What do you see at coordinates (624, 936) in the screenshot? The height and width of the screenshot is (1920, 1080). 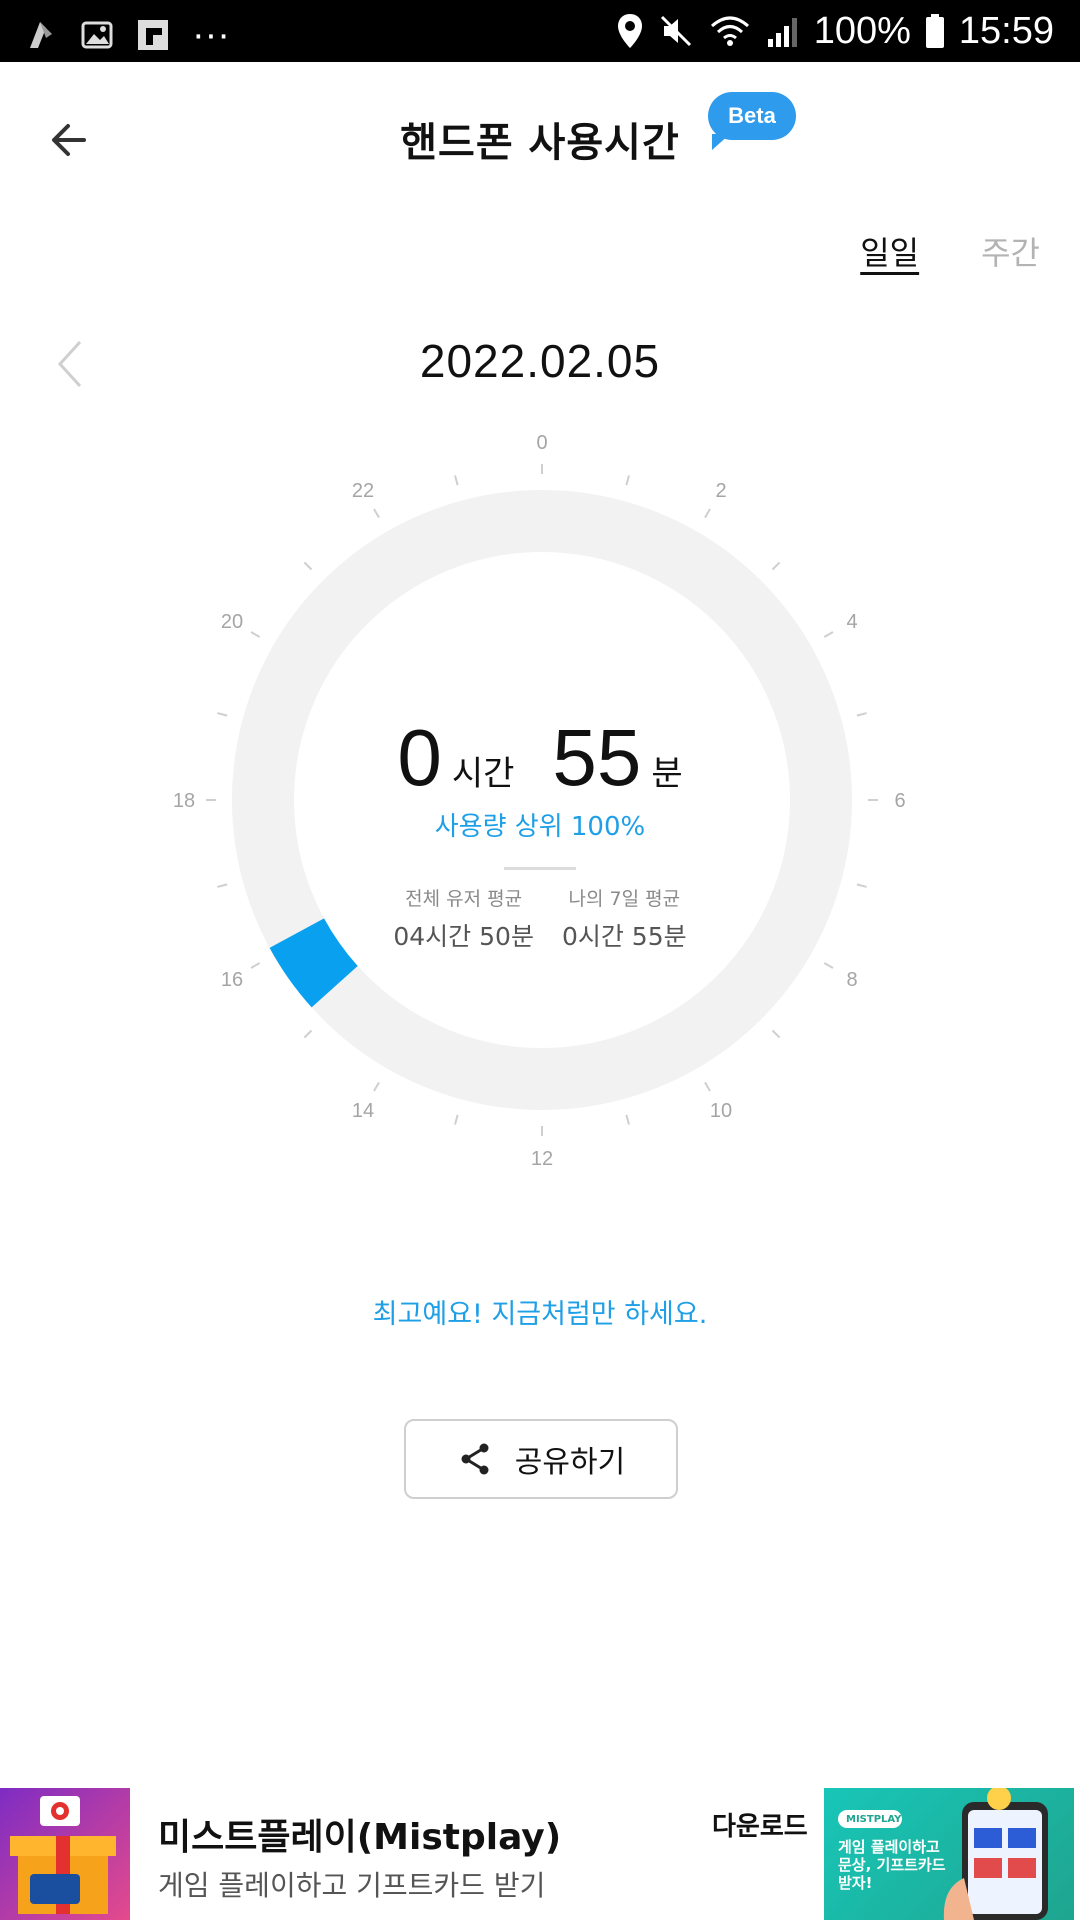 I see `my-7day-average-value: 0시간 55분` at bounding box center [624, 936].